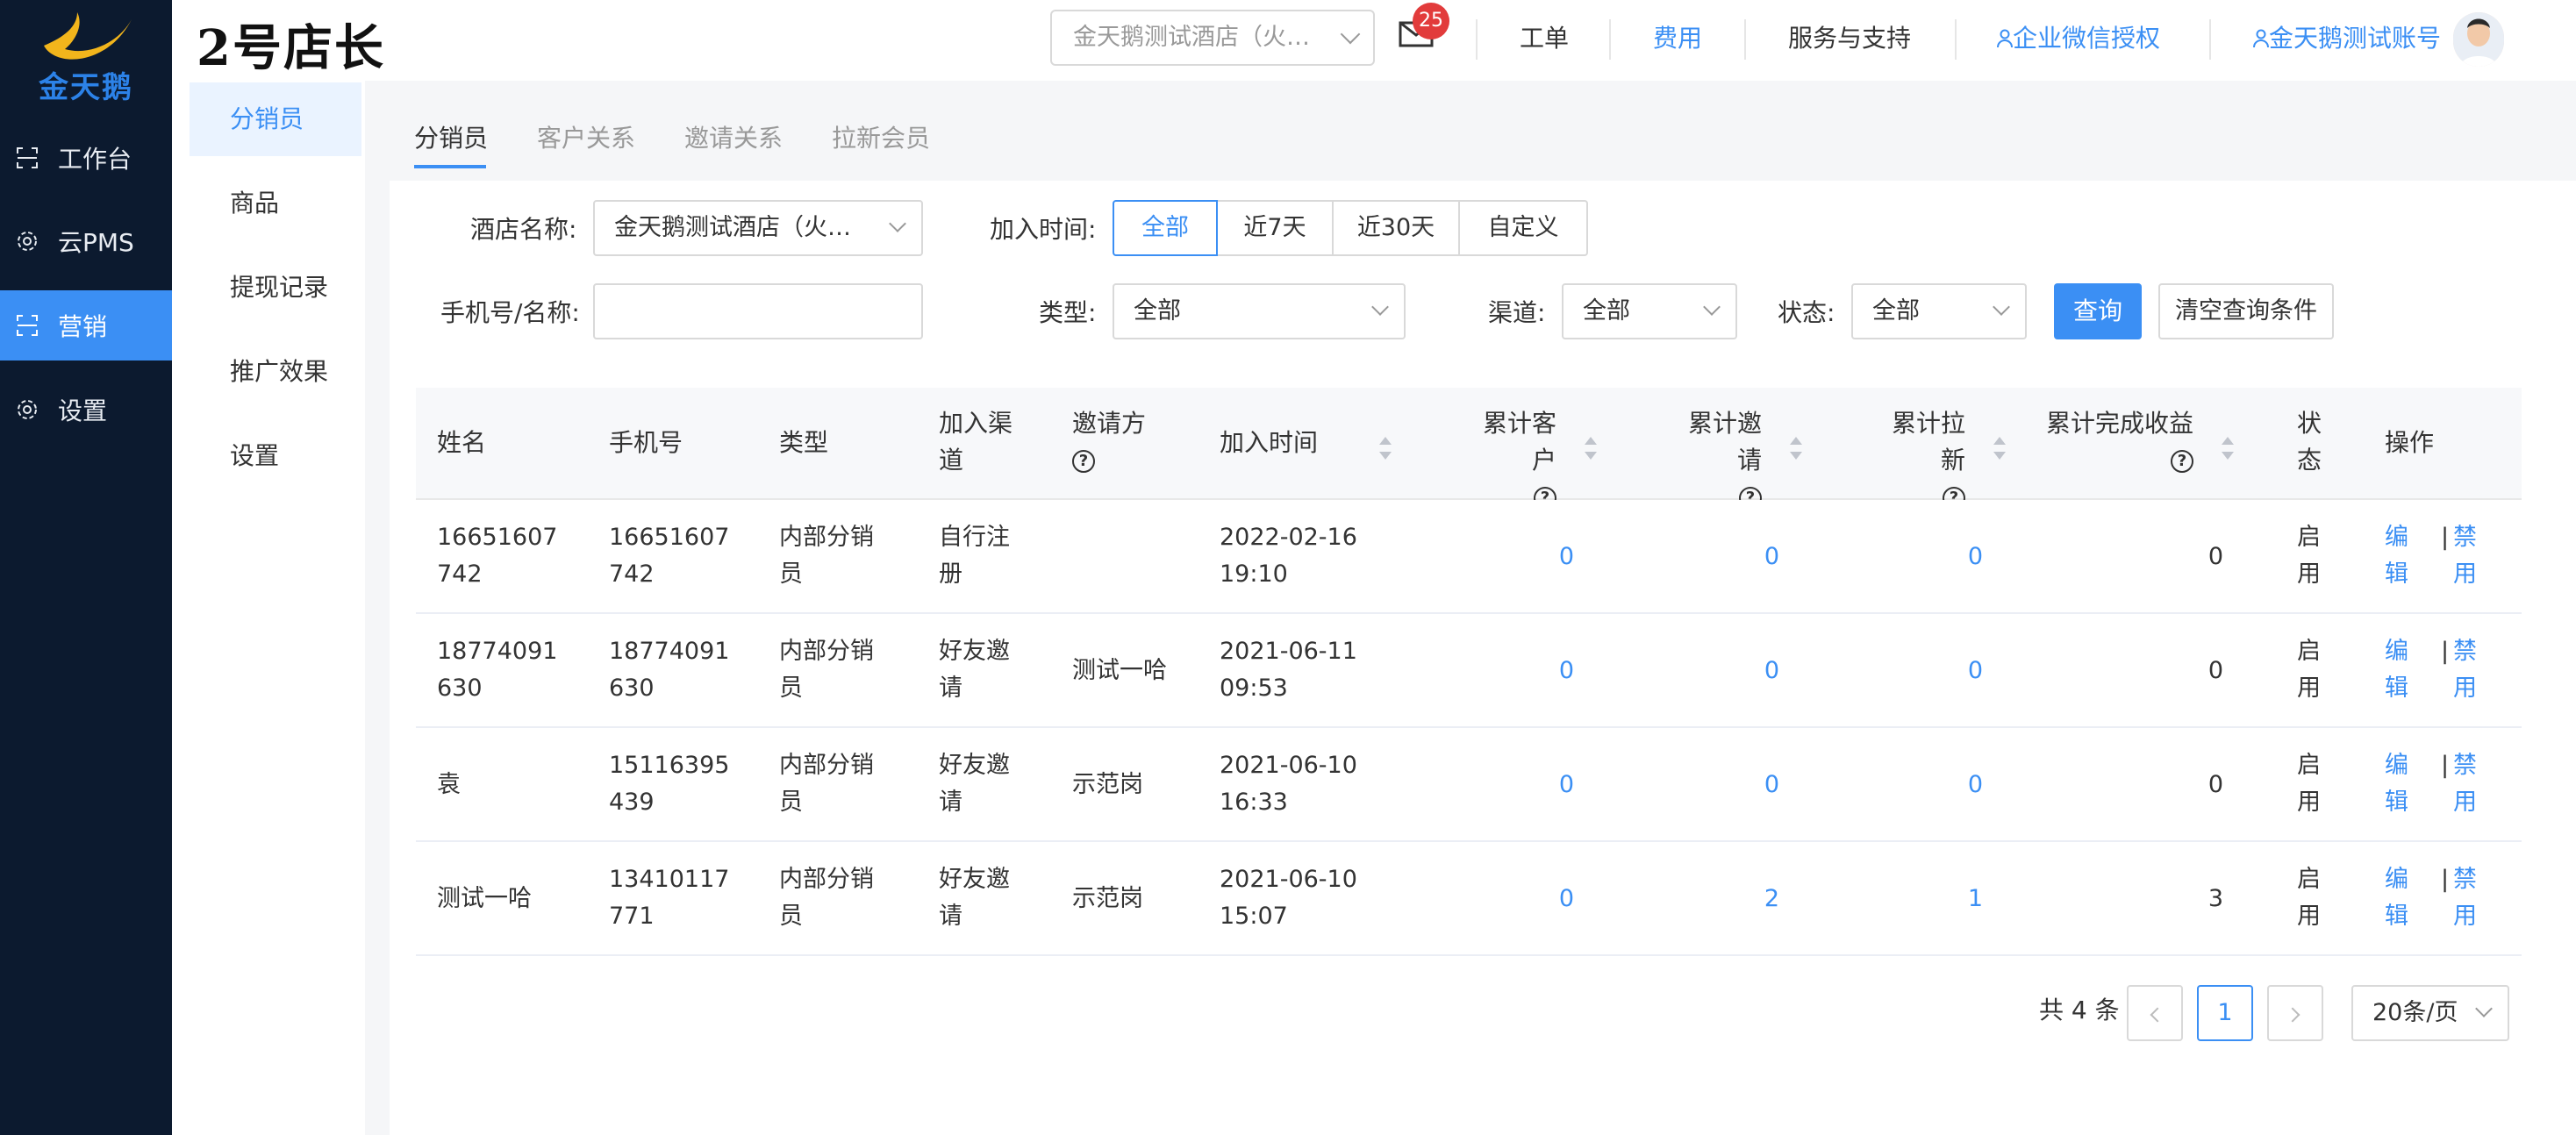 Image resolution: width=2576 pixels, height=1135 pixels. I want to click on query-button: 查询, so click(2098, 311).